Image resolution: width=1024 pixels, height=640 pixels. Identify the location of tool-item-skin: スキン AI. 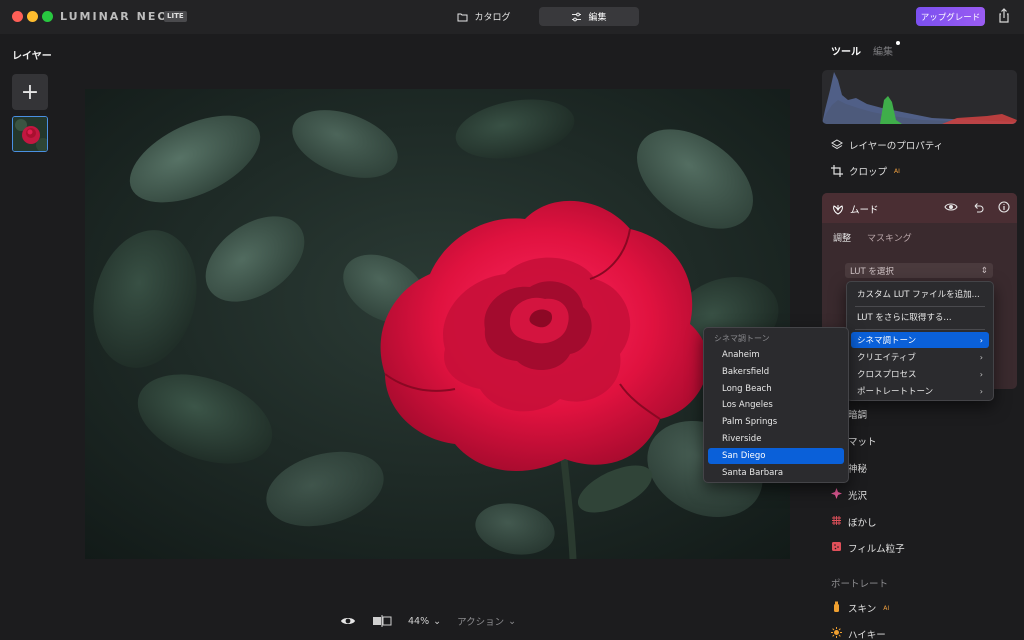
(860, 608).